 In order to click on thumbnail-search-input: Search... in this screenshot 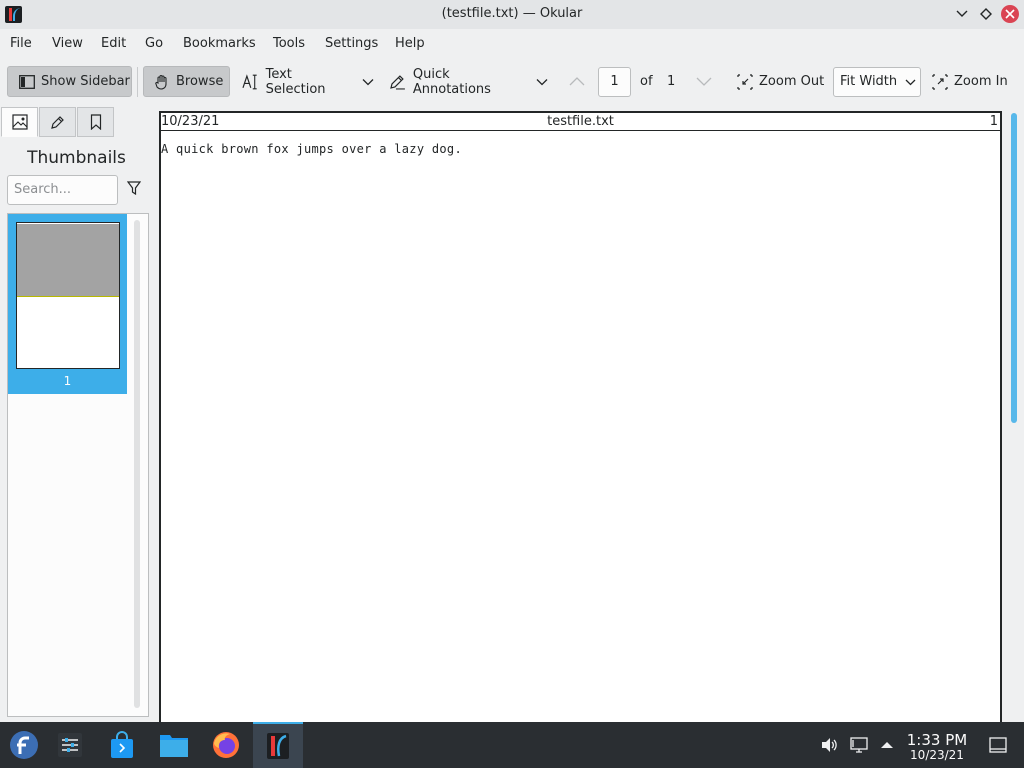, I will do `click(62, 190)`.